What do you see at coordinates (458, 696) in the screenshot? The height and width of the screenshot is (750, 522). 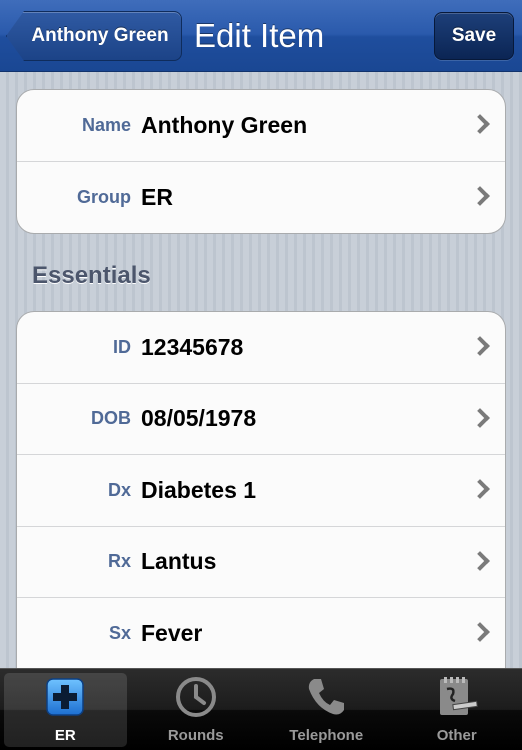 I see `notepad-pen-icon` at bounding box center [458, 696].